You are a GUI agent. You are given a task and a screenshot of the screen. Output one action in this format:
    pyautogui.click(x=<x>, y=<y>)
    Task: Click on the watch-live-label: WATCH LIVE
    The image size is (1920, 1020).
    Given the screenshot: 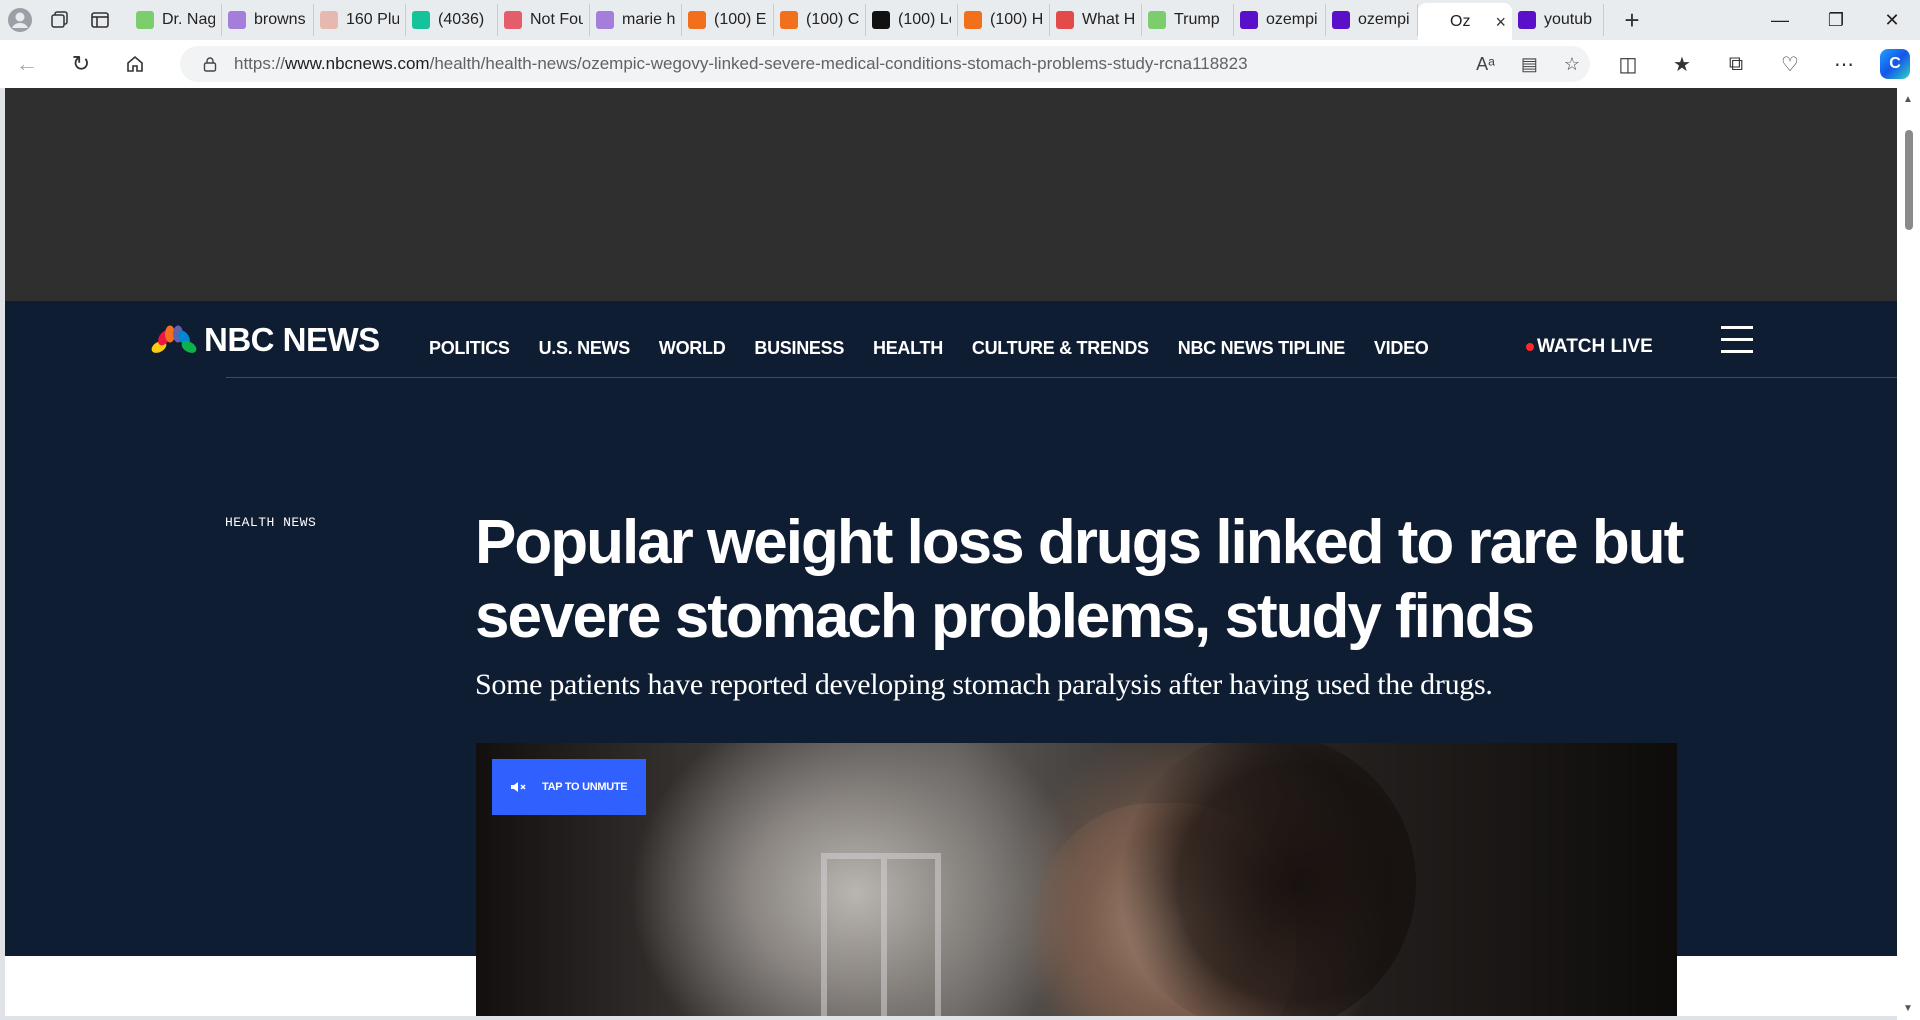 What is the action you would take?
    pyautogui.click(x=1595, y=346)
    